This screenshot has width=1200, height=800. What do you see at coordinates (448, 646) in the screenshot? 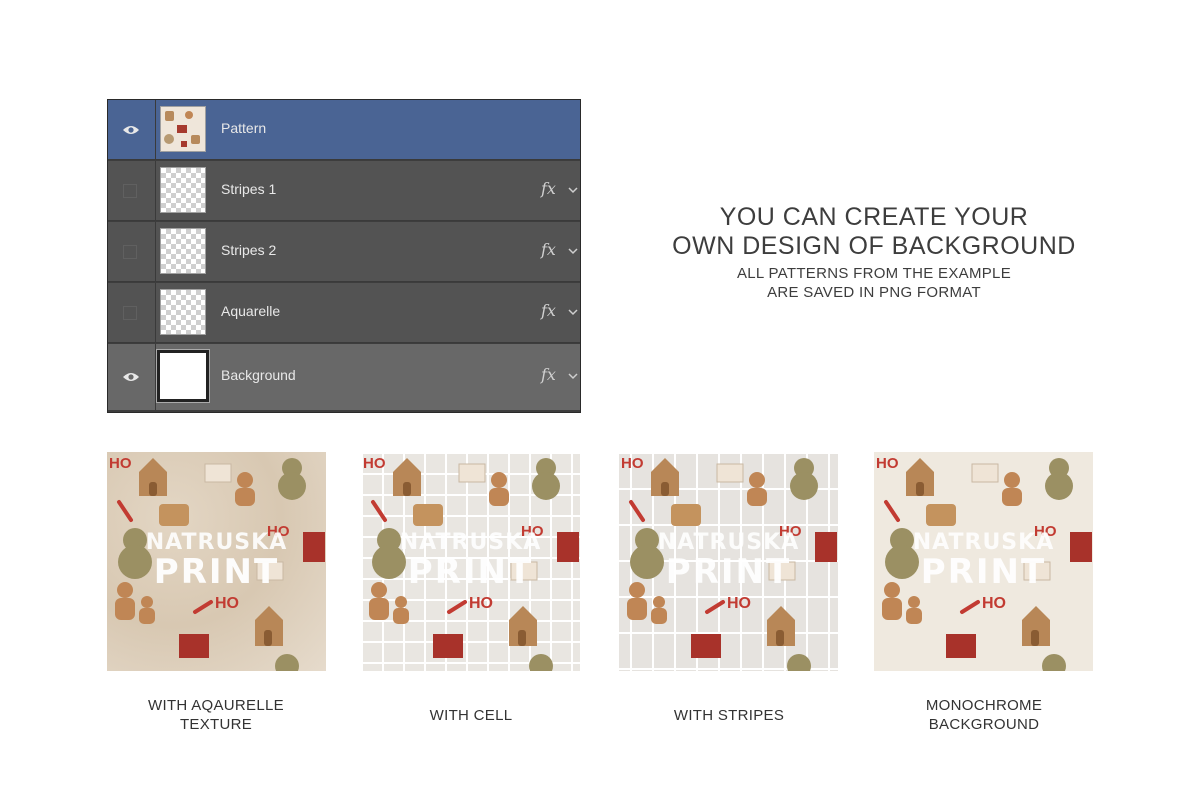
I see `gift-icon` at bounding box center [448, 646].